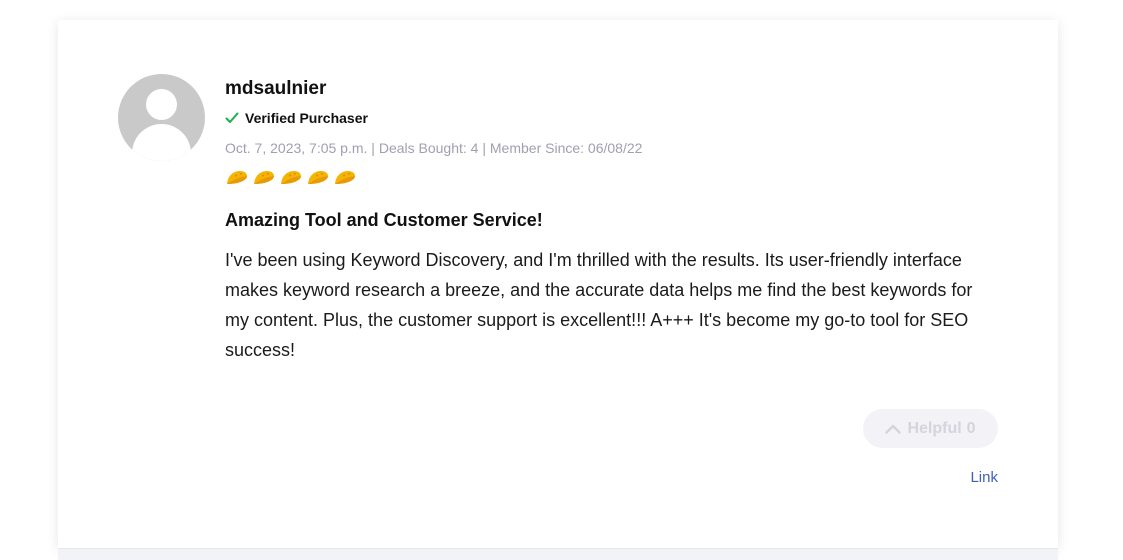 This screenshot has width=1123, height=560. I want to click on verified-label: Verified Purchaser, so click(306, 118).